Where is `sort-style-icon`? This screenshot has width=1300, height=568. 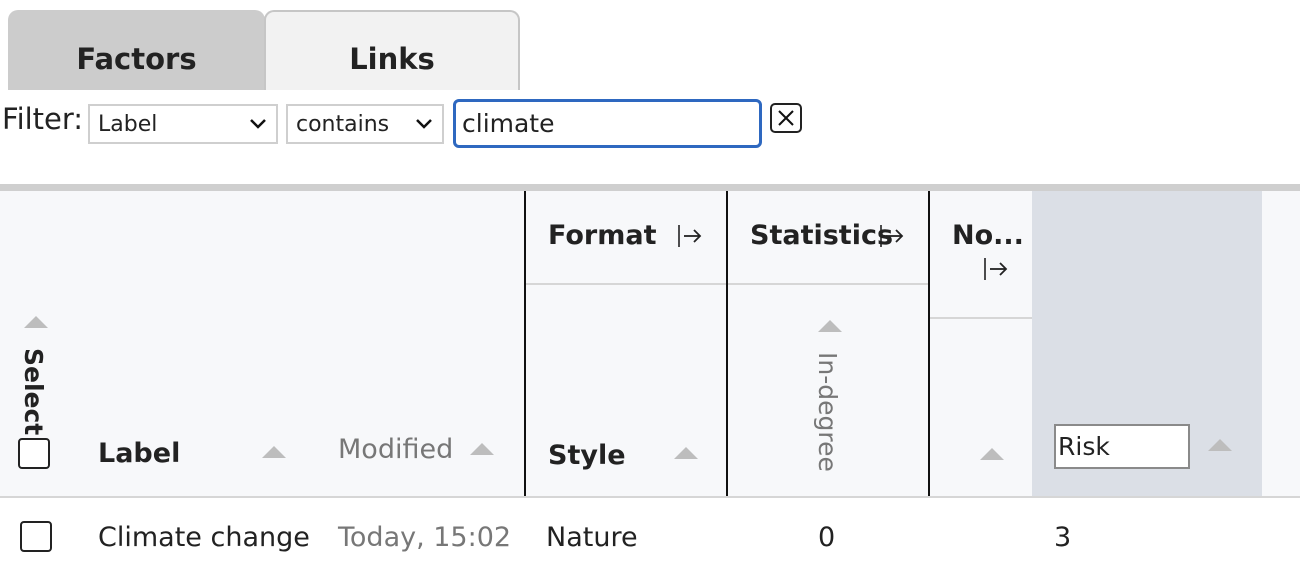
sort-style-icon is located at coordinates (686, 453).